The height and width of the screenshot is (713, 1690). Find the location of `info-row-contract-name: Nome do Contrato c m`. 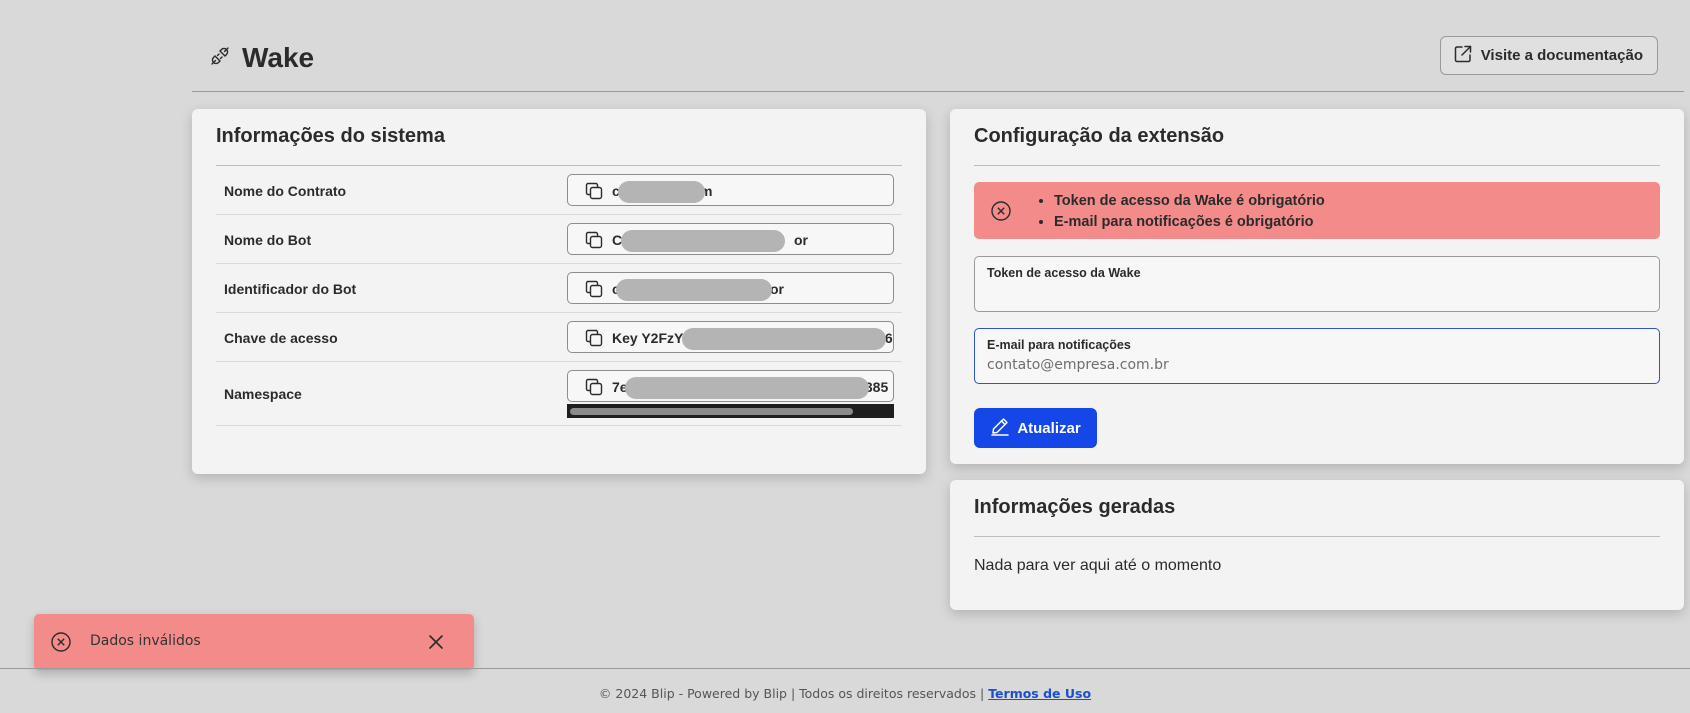

info-row-contract-name: Nome do Contrato c m is located at coordinates (559, 190).